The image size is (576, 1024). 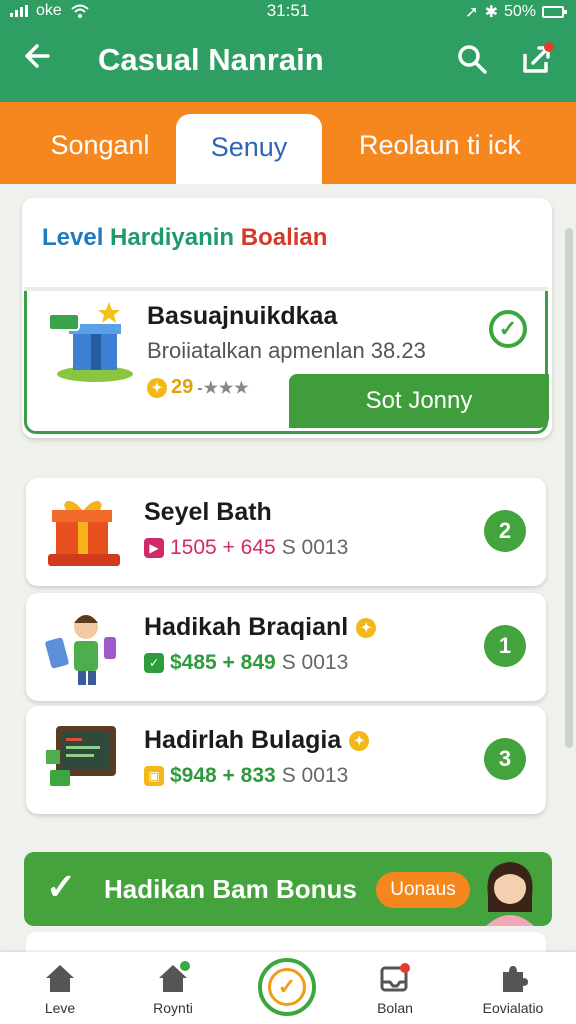 I want to click on gift-small-icon: ▣, so click(x=154, y=776).